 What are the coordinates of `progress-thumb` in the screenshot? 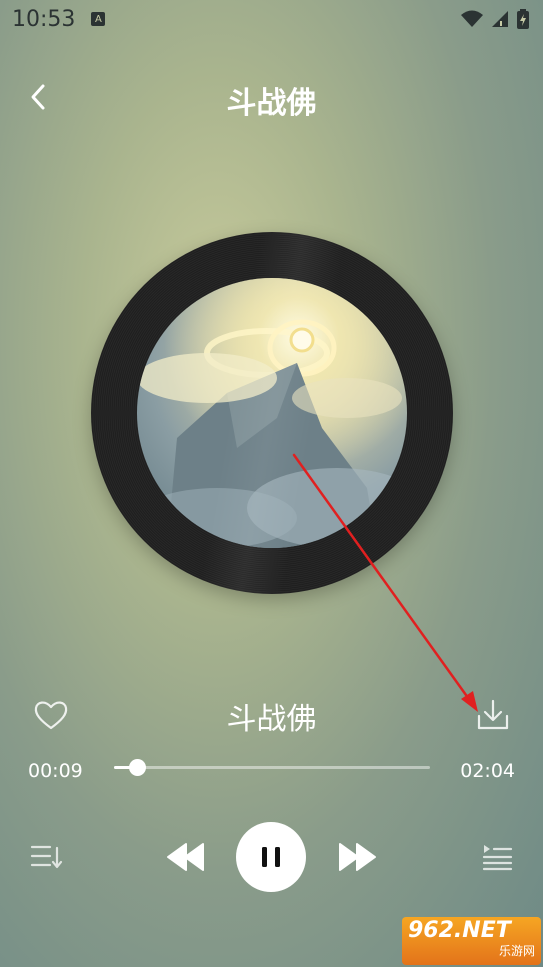 It's located at (138, 767).